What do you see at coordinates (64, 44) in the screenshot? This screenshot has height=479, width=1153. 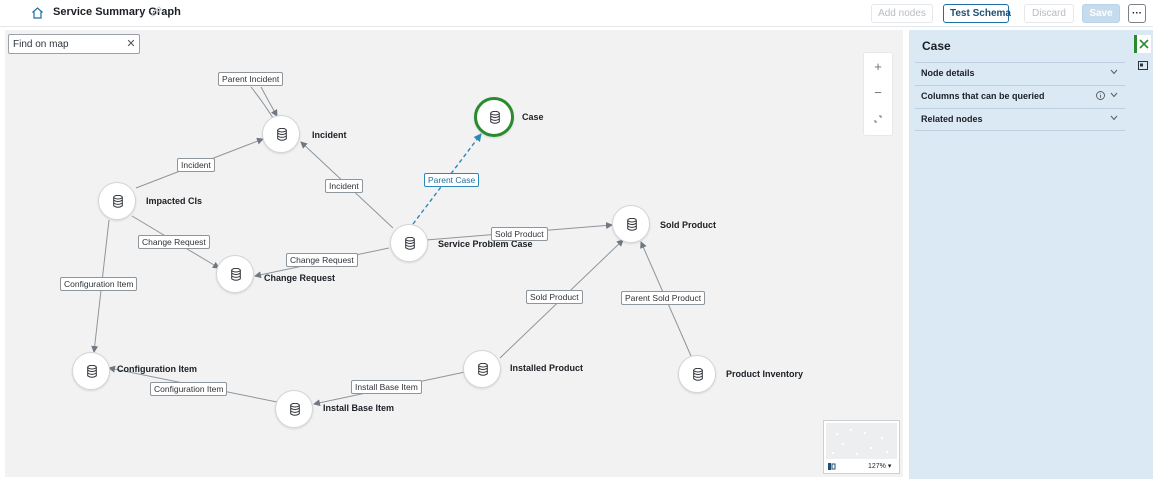 I see `find-on-map-input` at bounding box center [64, 44].